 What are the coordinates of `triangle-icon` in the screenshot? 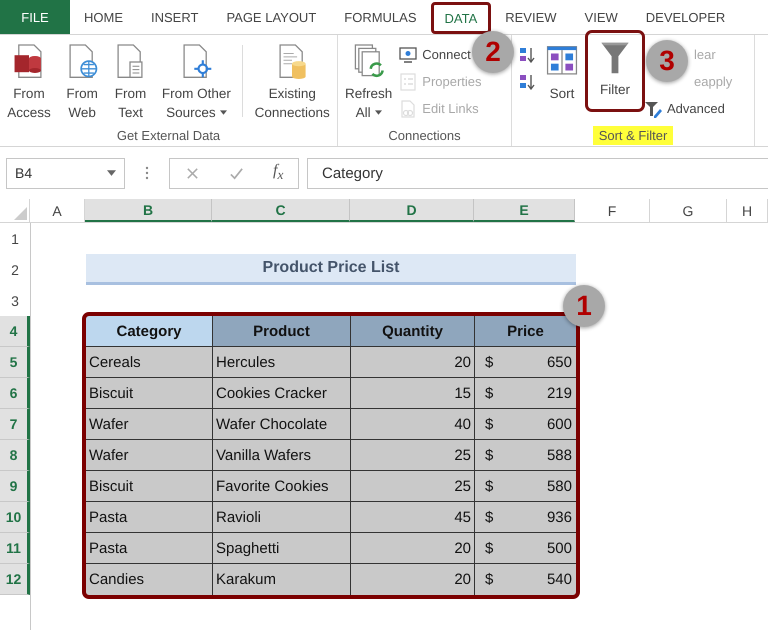 It's located at (20, 213).